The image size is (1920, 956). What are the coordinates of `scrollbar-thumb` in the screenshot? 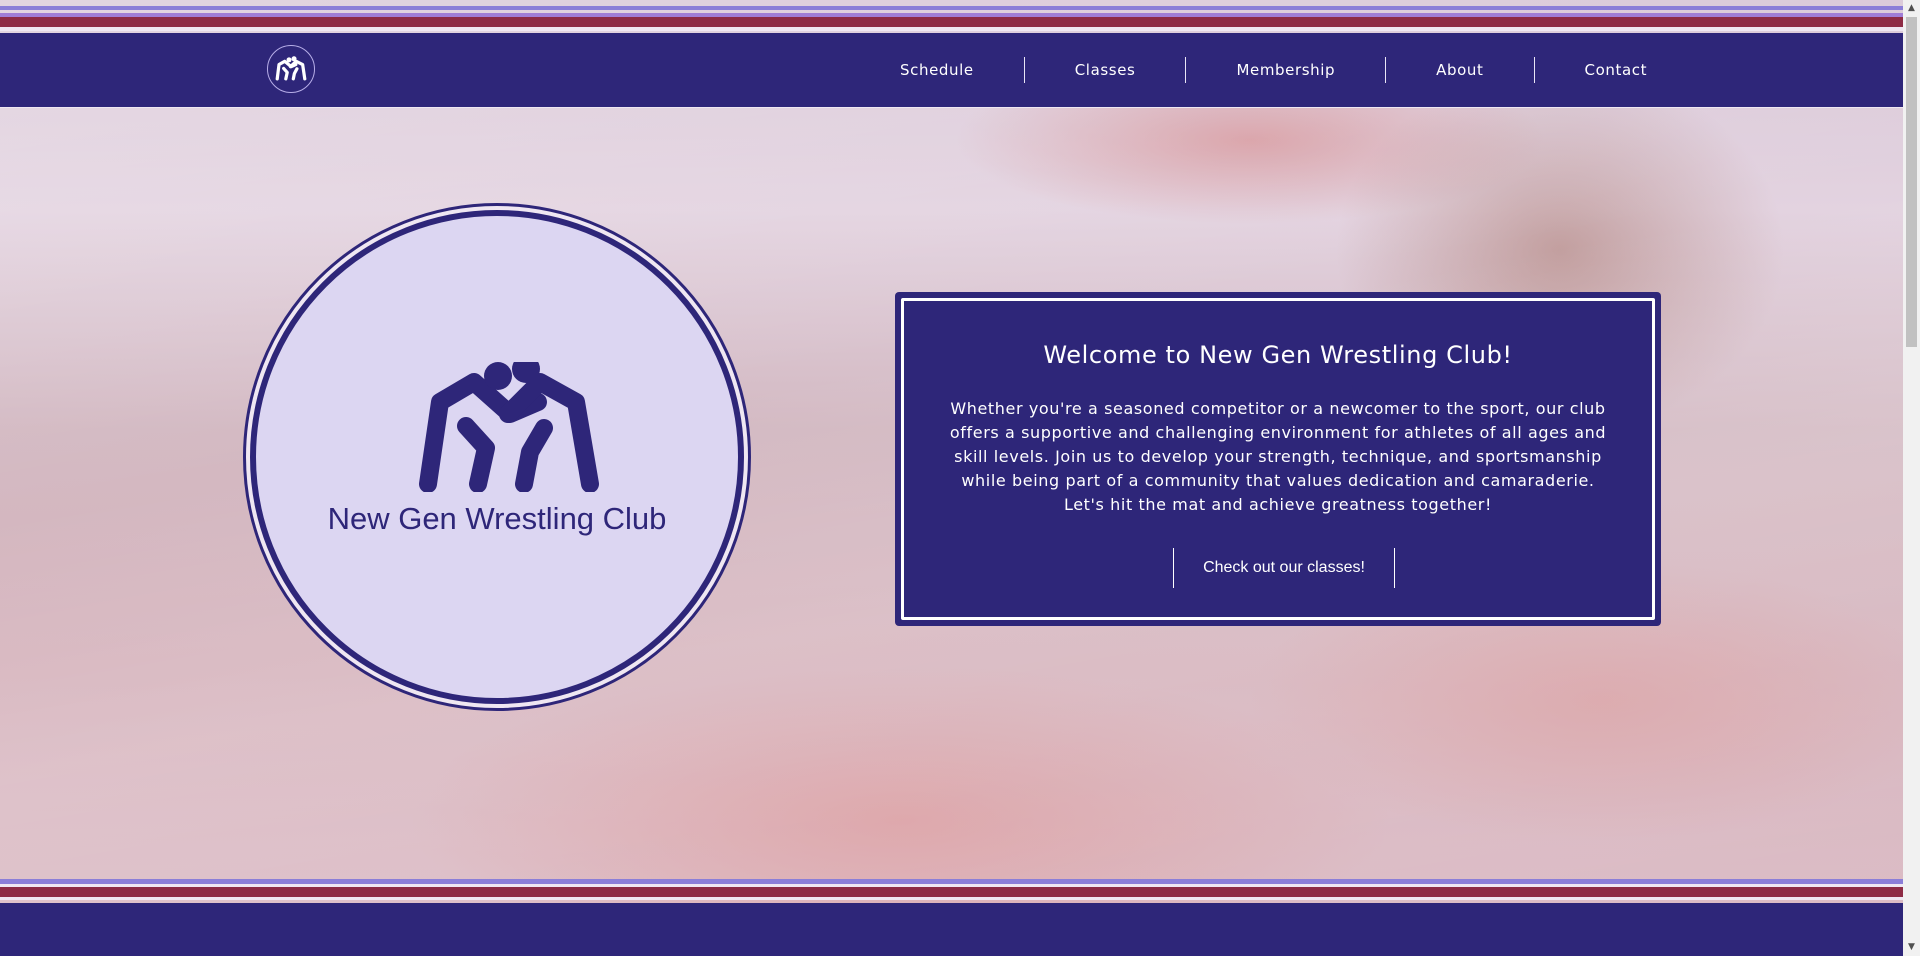 It's located at (1911, 182).